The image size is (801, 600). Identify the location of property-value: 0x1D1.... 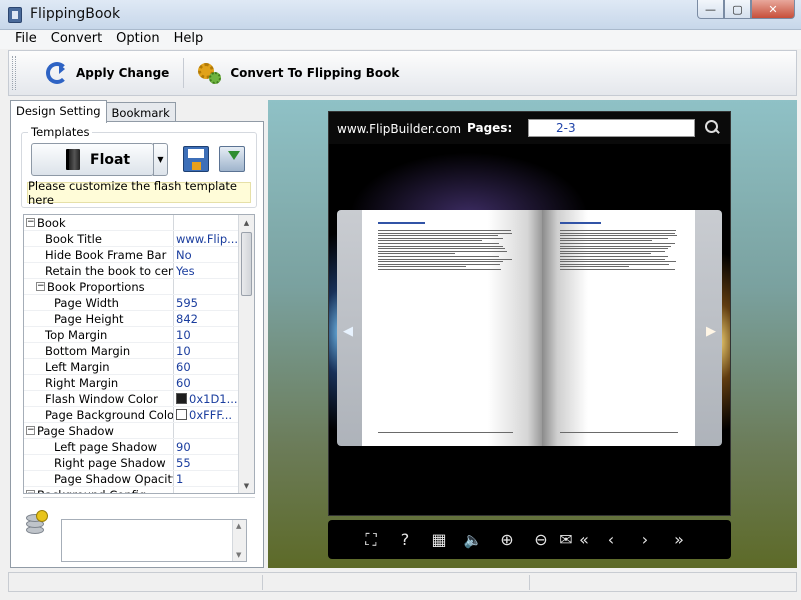
(207, 398).